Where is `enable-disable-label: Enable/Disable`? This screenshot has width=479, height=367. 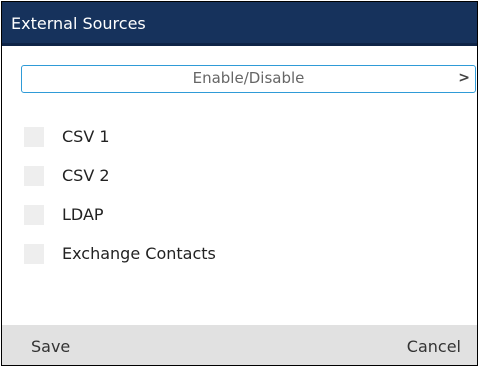 enable-disable-label: Enable/Disable is located at coordinates (248, 78).